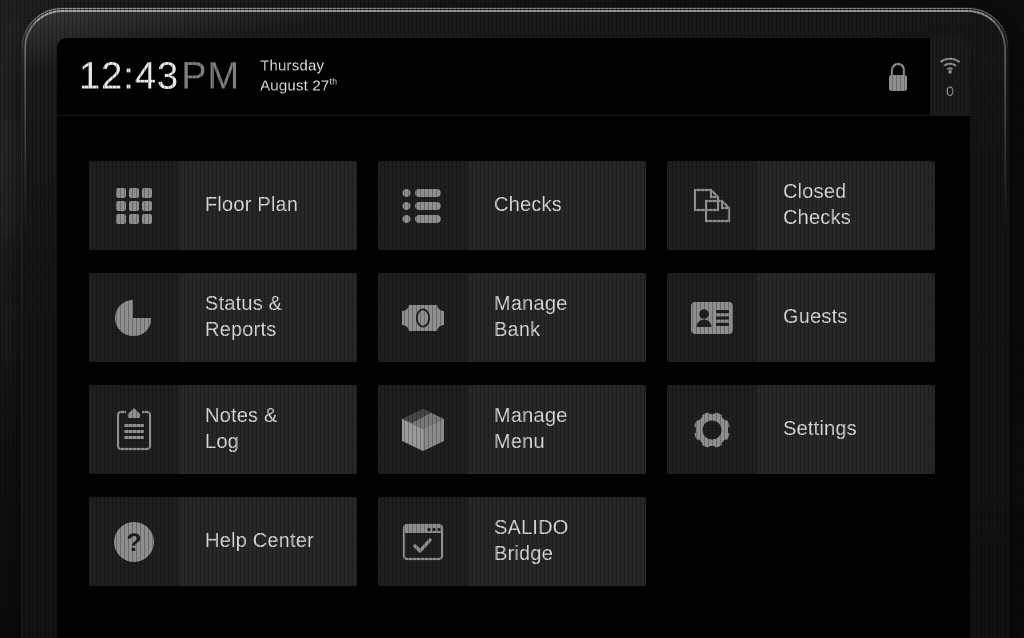 Image resolution: width=1024 pixels, height=638 pixels. Describe the element at coordinates (712, 429) in the screenshot. I see `gear-icon` at that location.